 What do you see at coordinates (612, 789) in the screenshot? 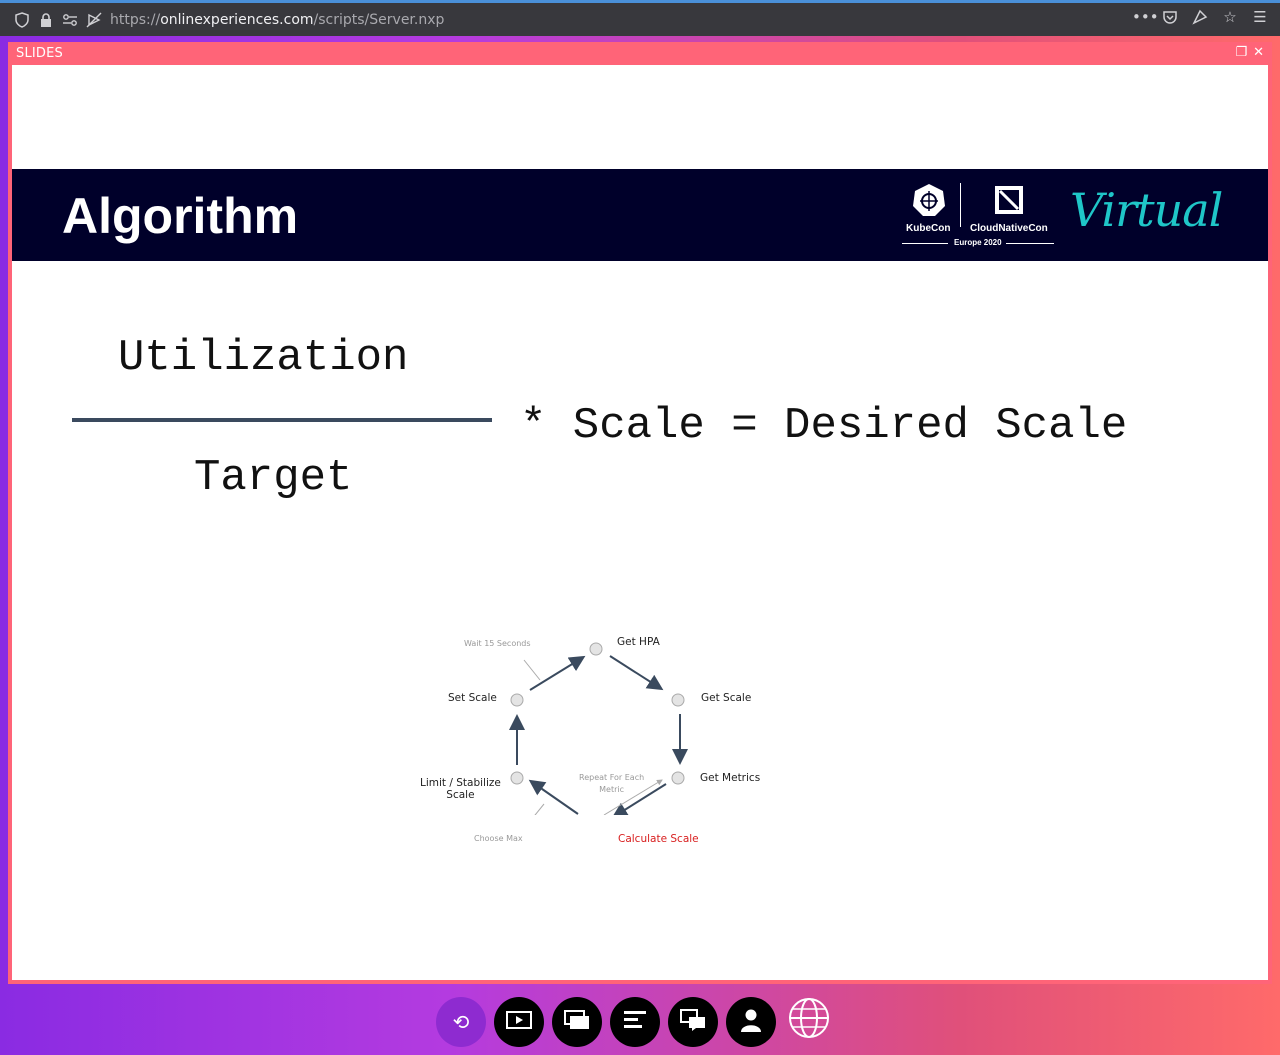
I see `note-repeat-line2: Metric` at bounding box center [612, 789].